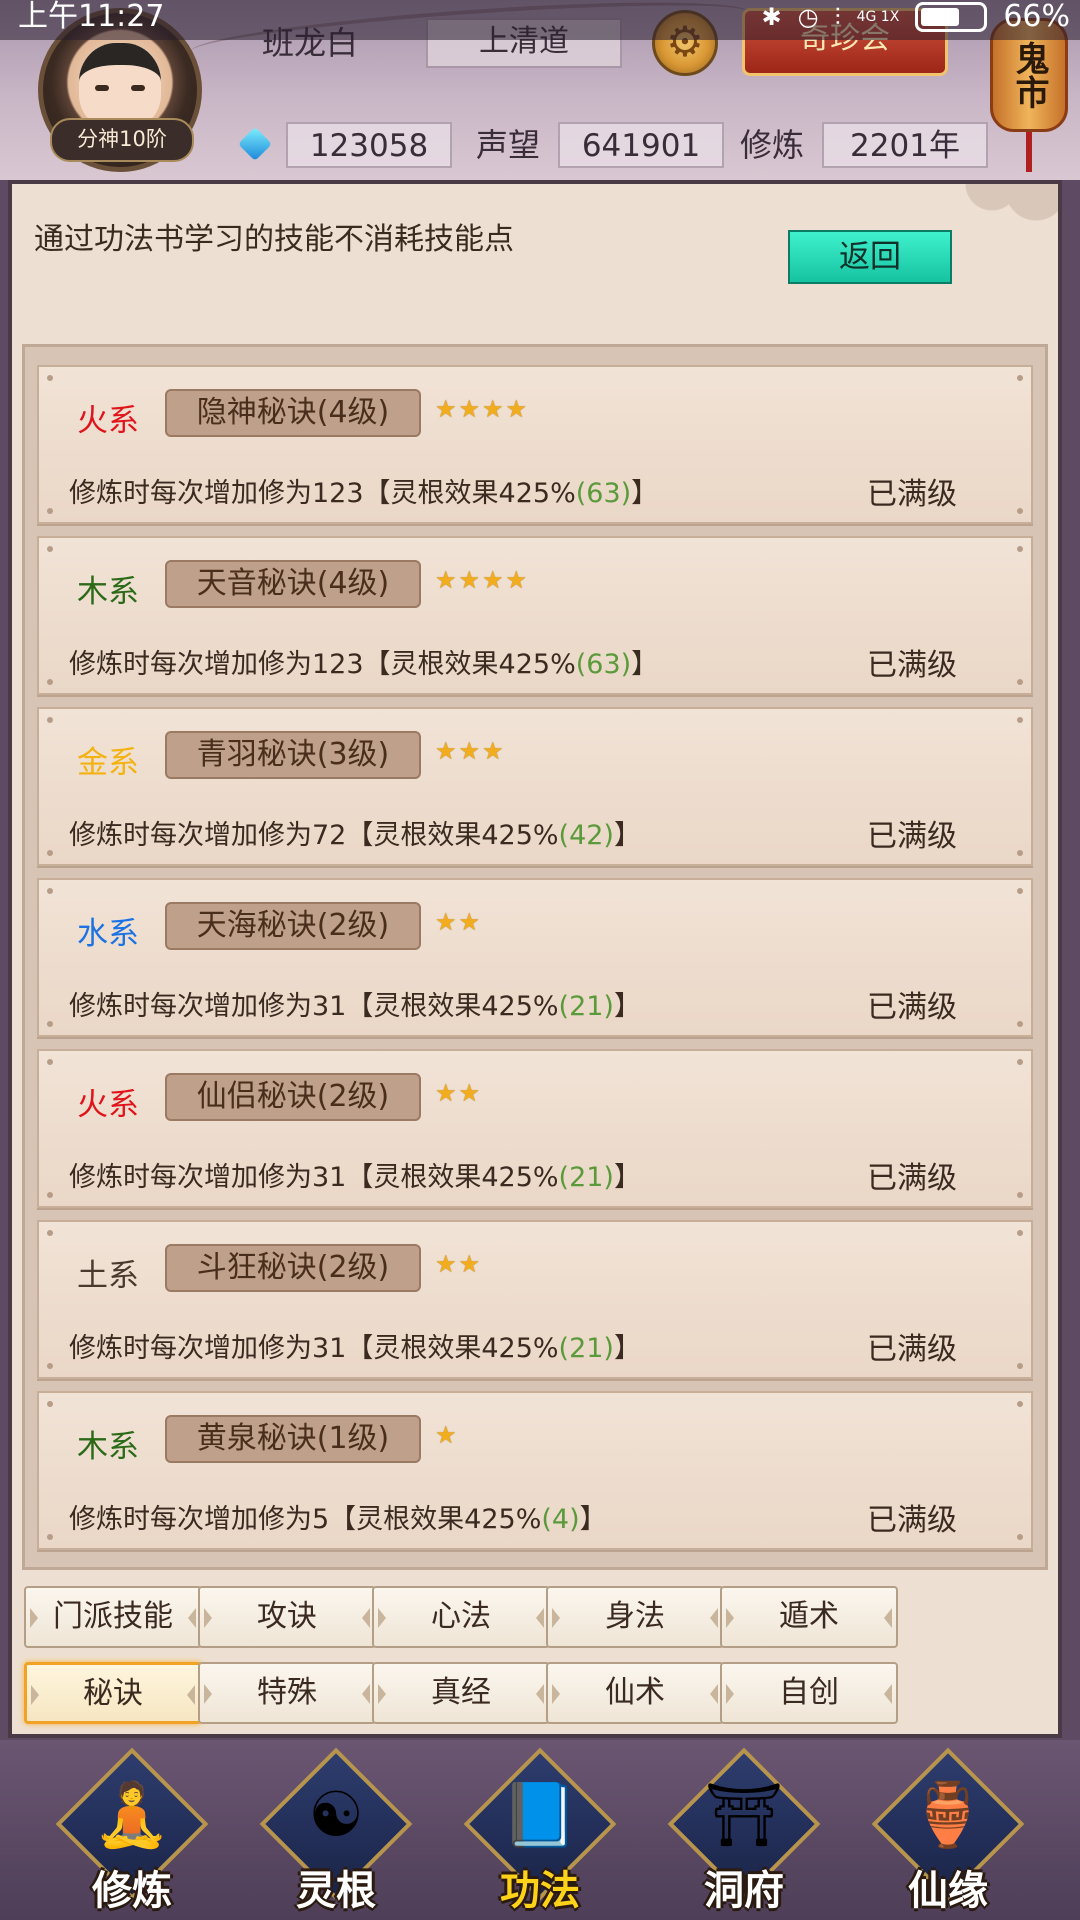  What do you see at coordinates (305, 1519) in the screenshot?
I see `desc-text: 修炼时每次增加修为5【灵根效果425%` at bounding box center [305, 1519].